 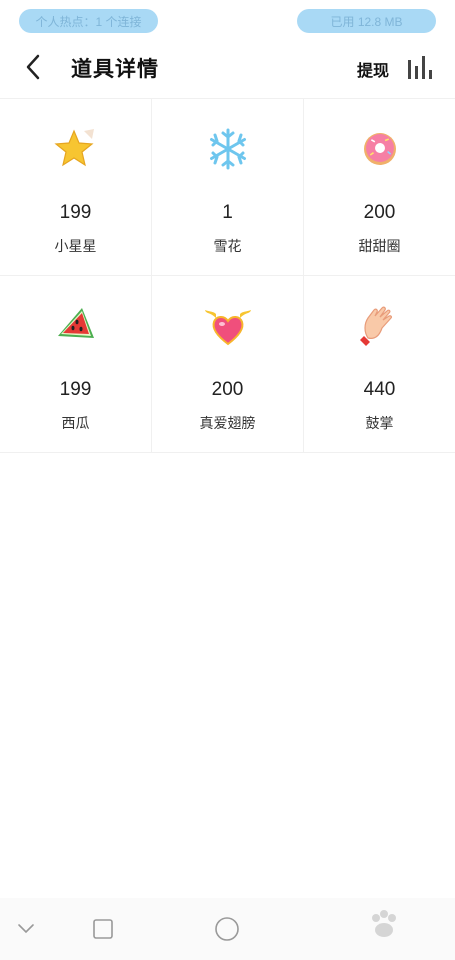 I want to click on item-name: 西瓜, so click(x=75, y=423).